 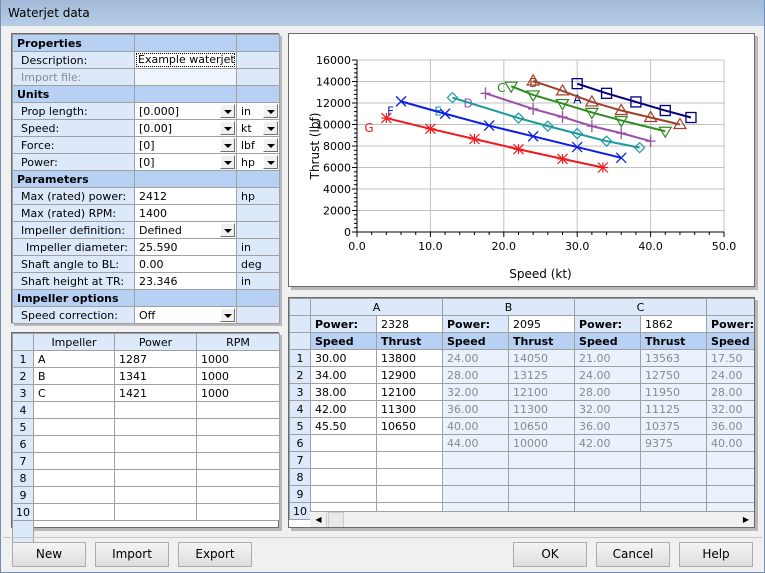 I want to click on format-select: [0], so click(x=185, y=145).